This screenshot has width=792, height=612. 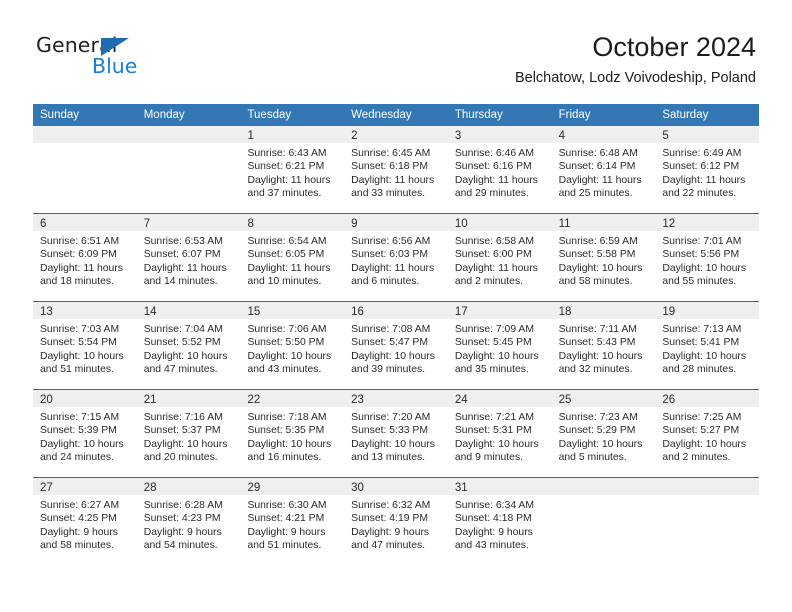 I want to click on sunrise-text: Sunrise: 6:48 AM, so click(x=598, y=153).